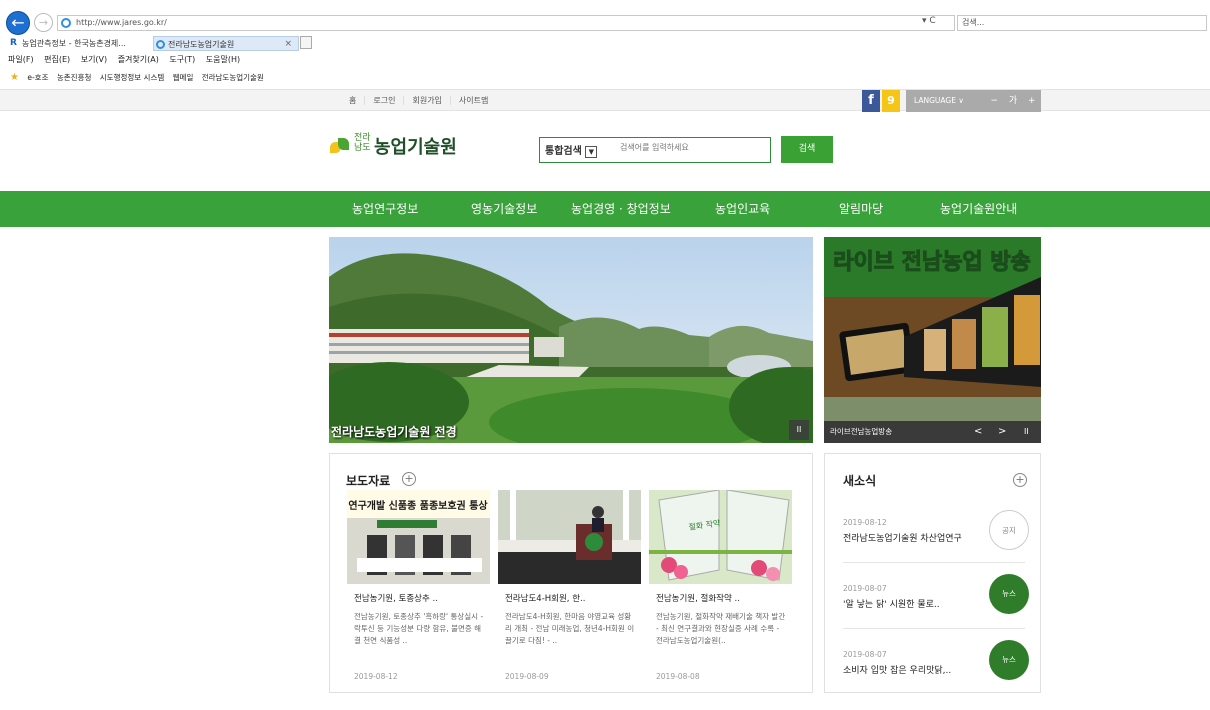  I want to click on news-badge-notice: 공지, so click(1009, 530).